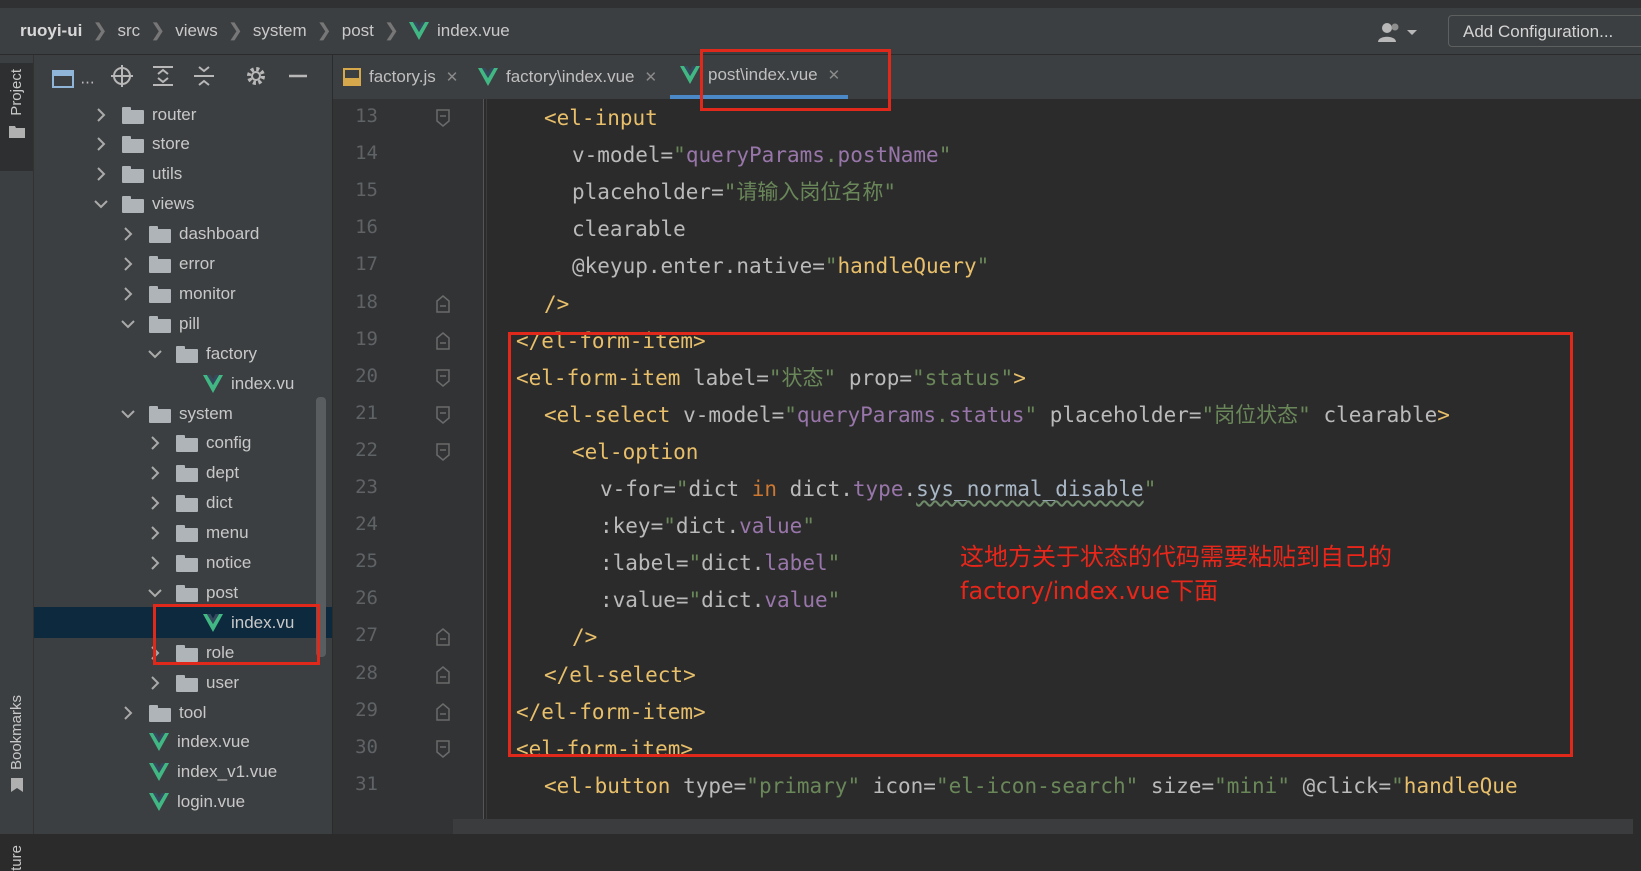 The image size is (1641, 871). Describe the element at coordinates (183, 712) in the screenshot. I see `tree-folder-tool: tool` at that location.